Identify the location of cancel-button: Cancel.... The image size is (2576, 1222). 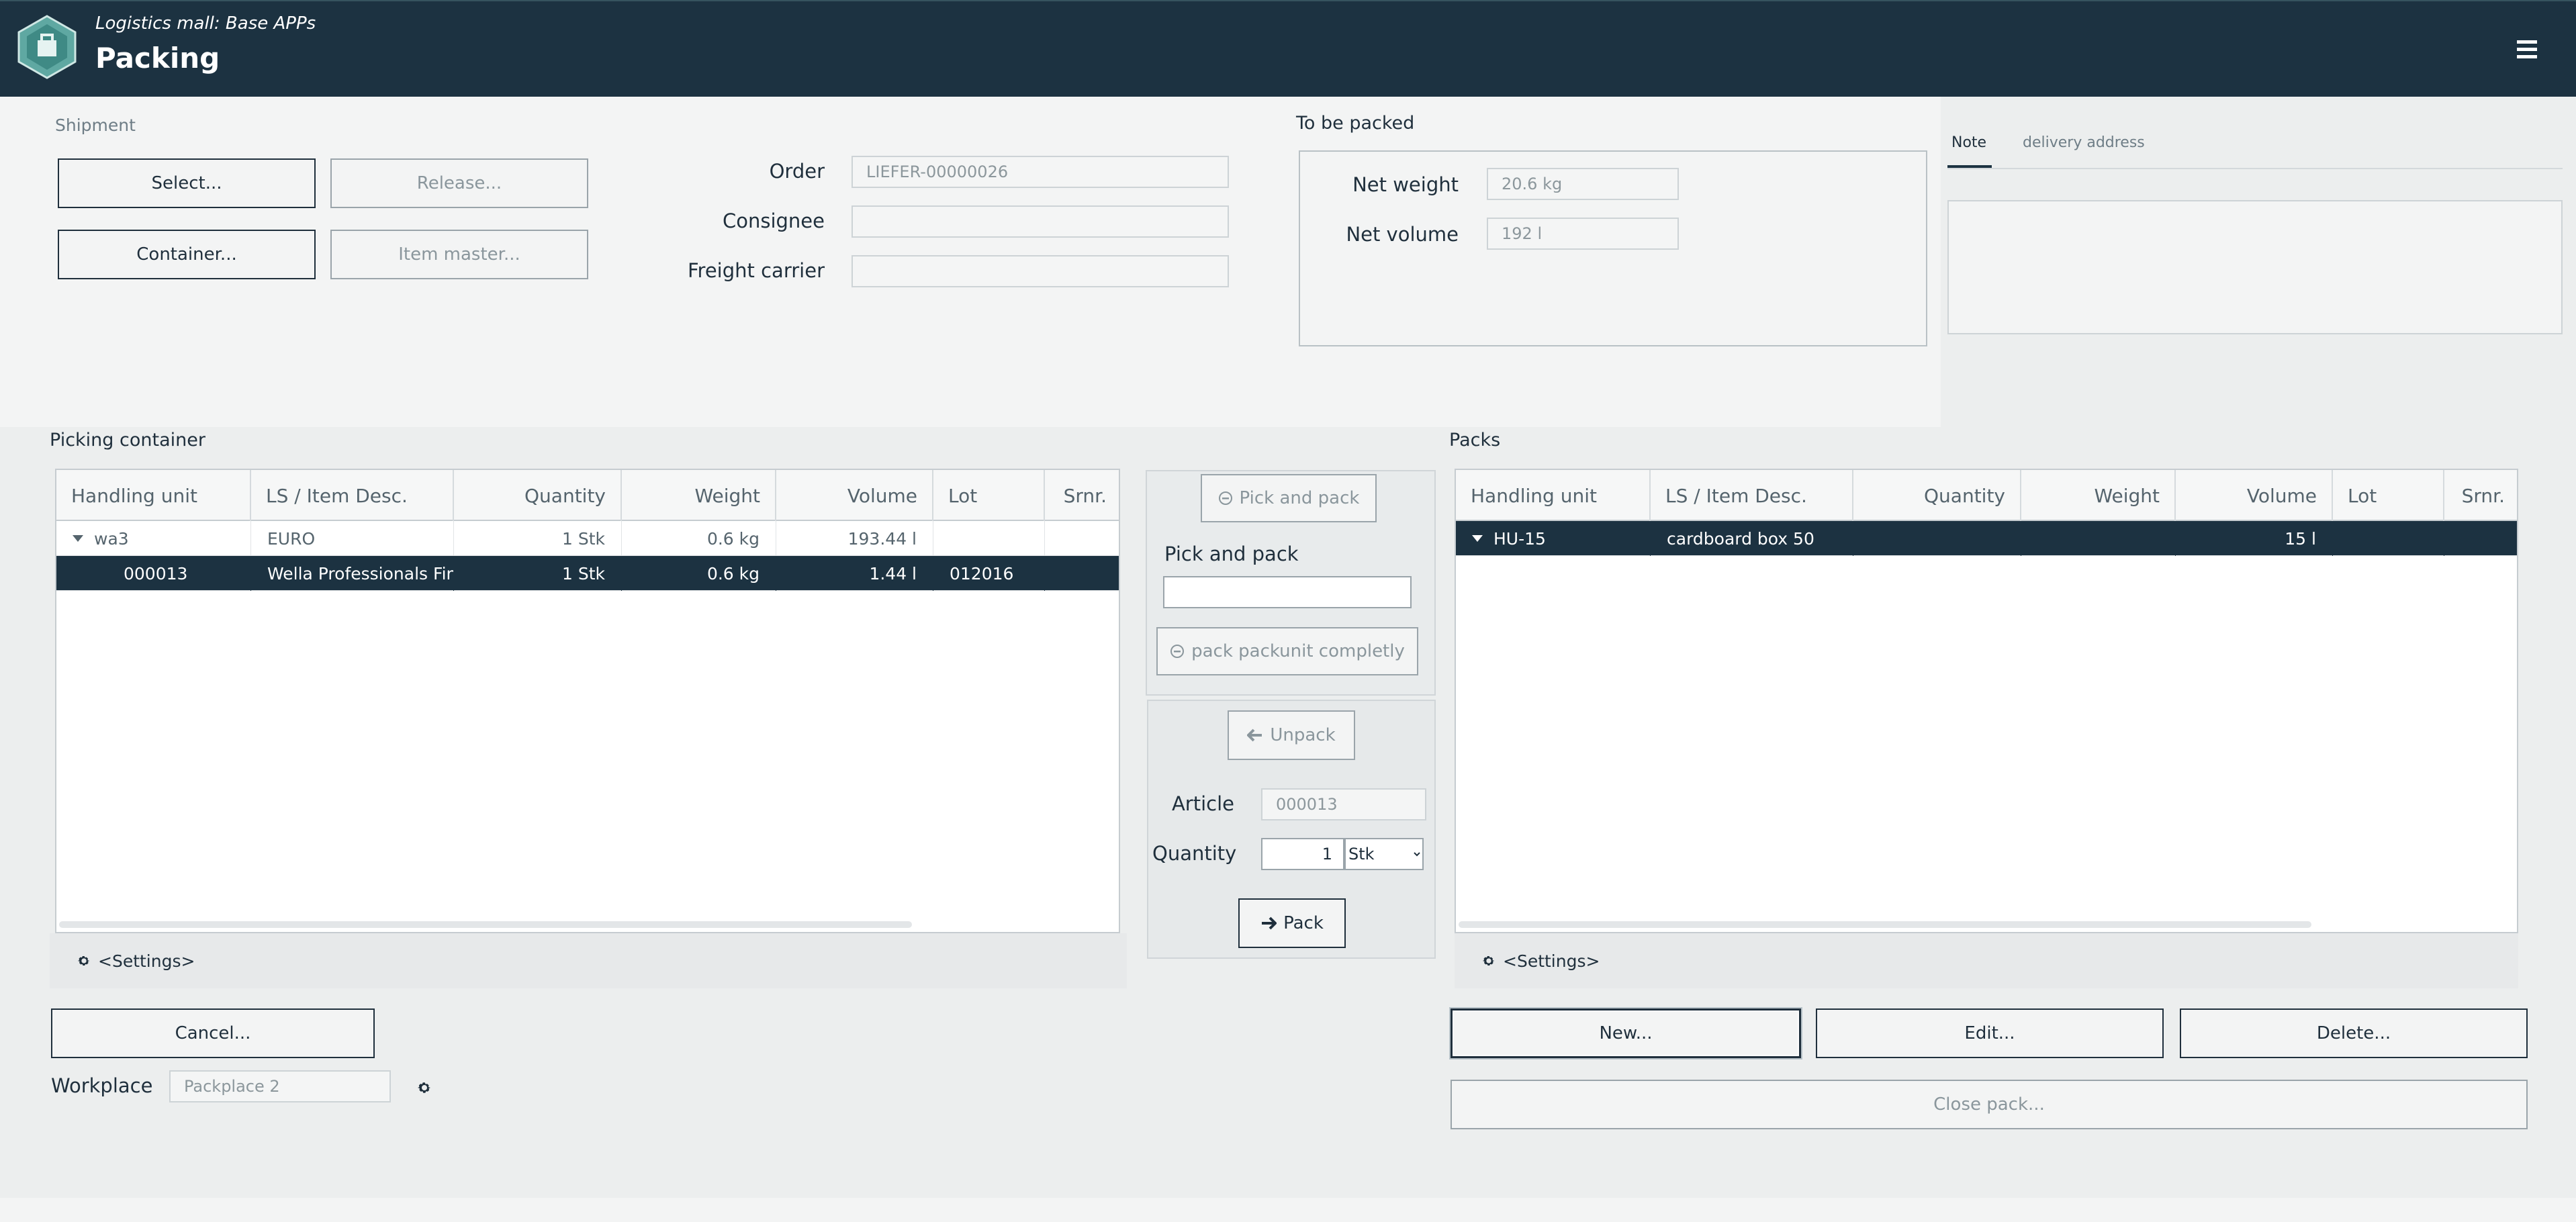
(213, 1033).